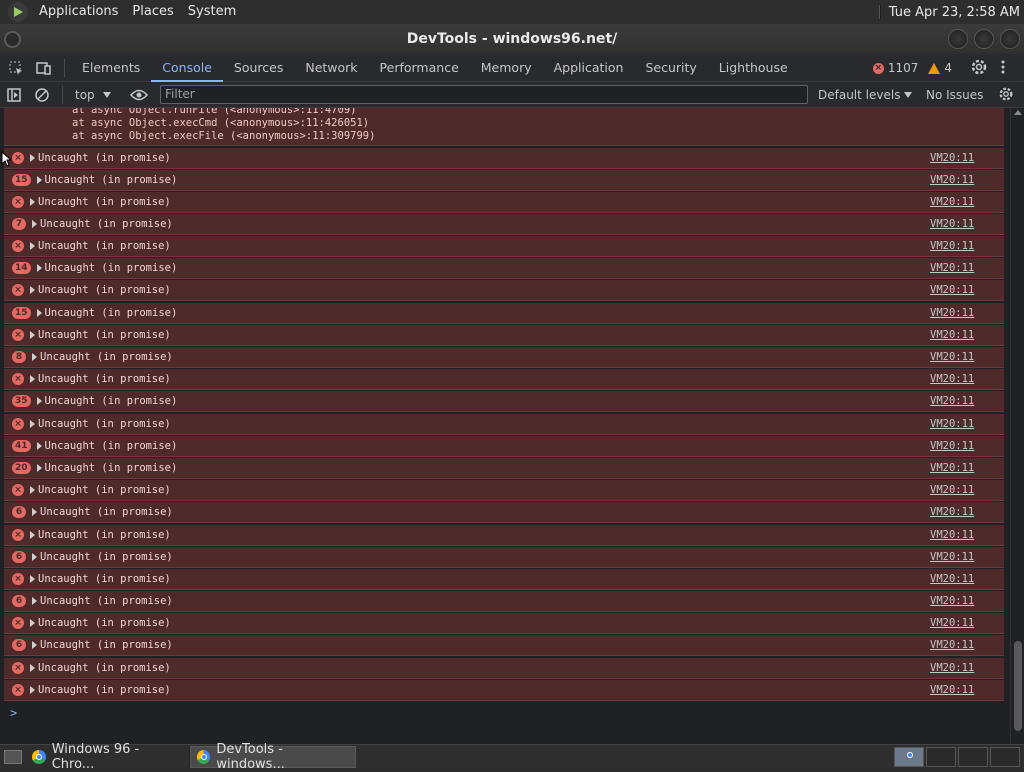  Describe the element at coordinates (1017, 426) in the screenshot. I see `console-scrollbar` at that location.